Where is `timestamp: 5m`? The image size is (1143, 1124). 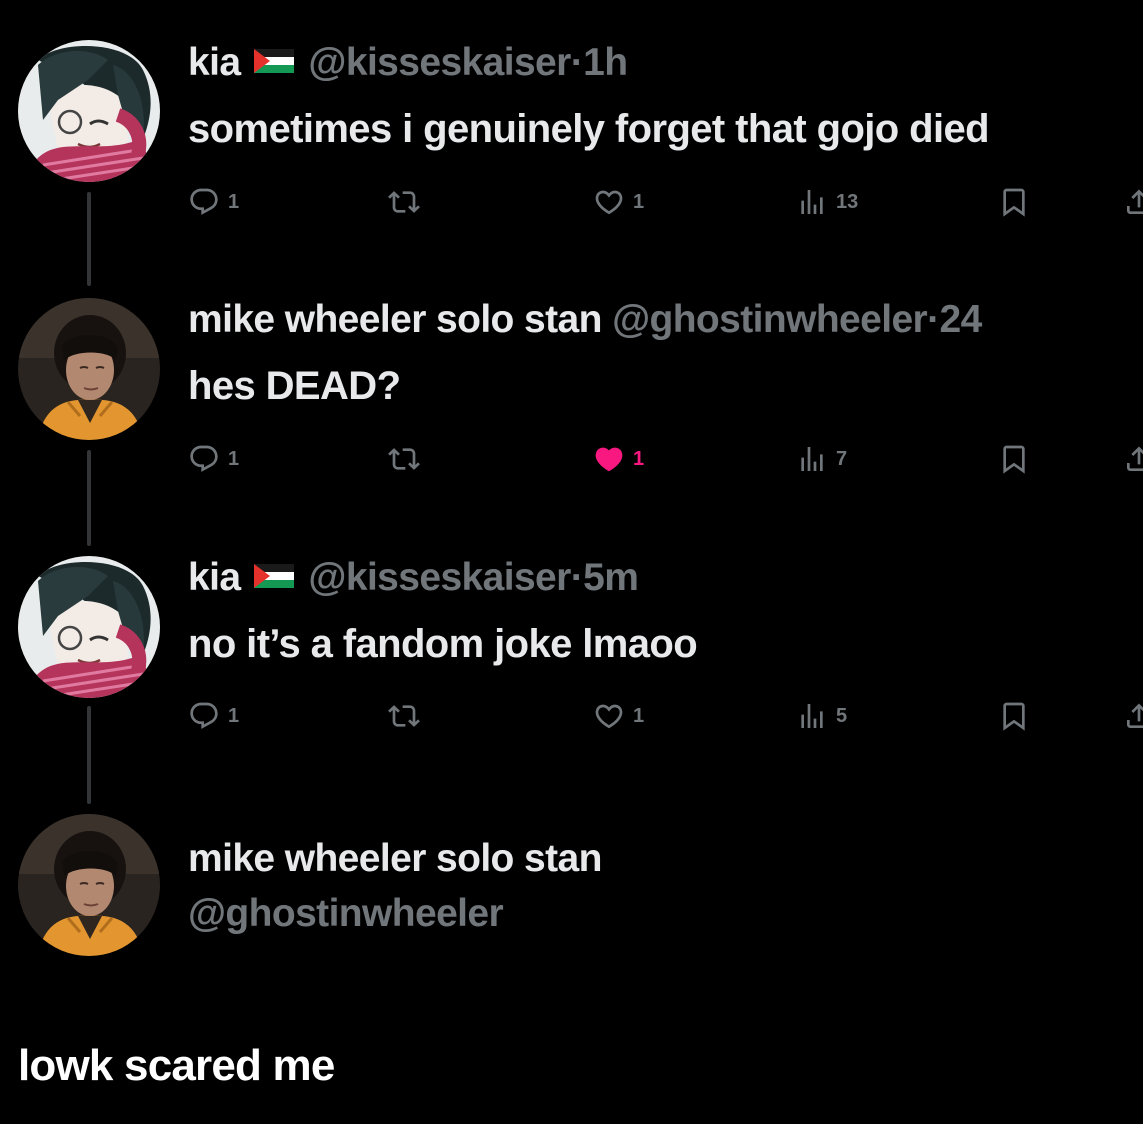
timestamp: 5m is located at coordinates (611, 577).